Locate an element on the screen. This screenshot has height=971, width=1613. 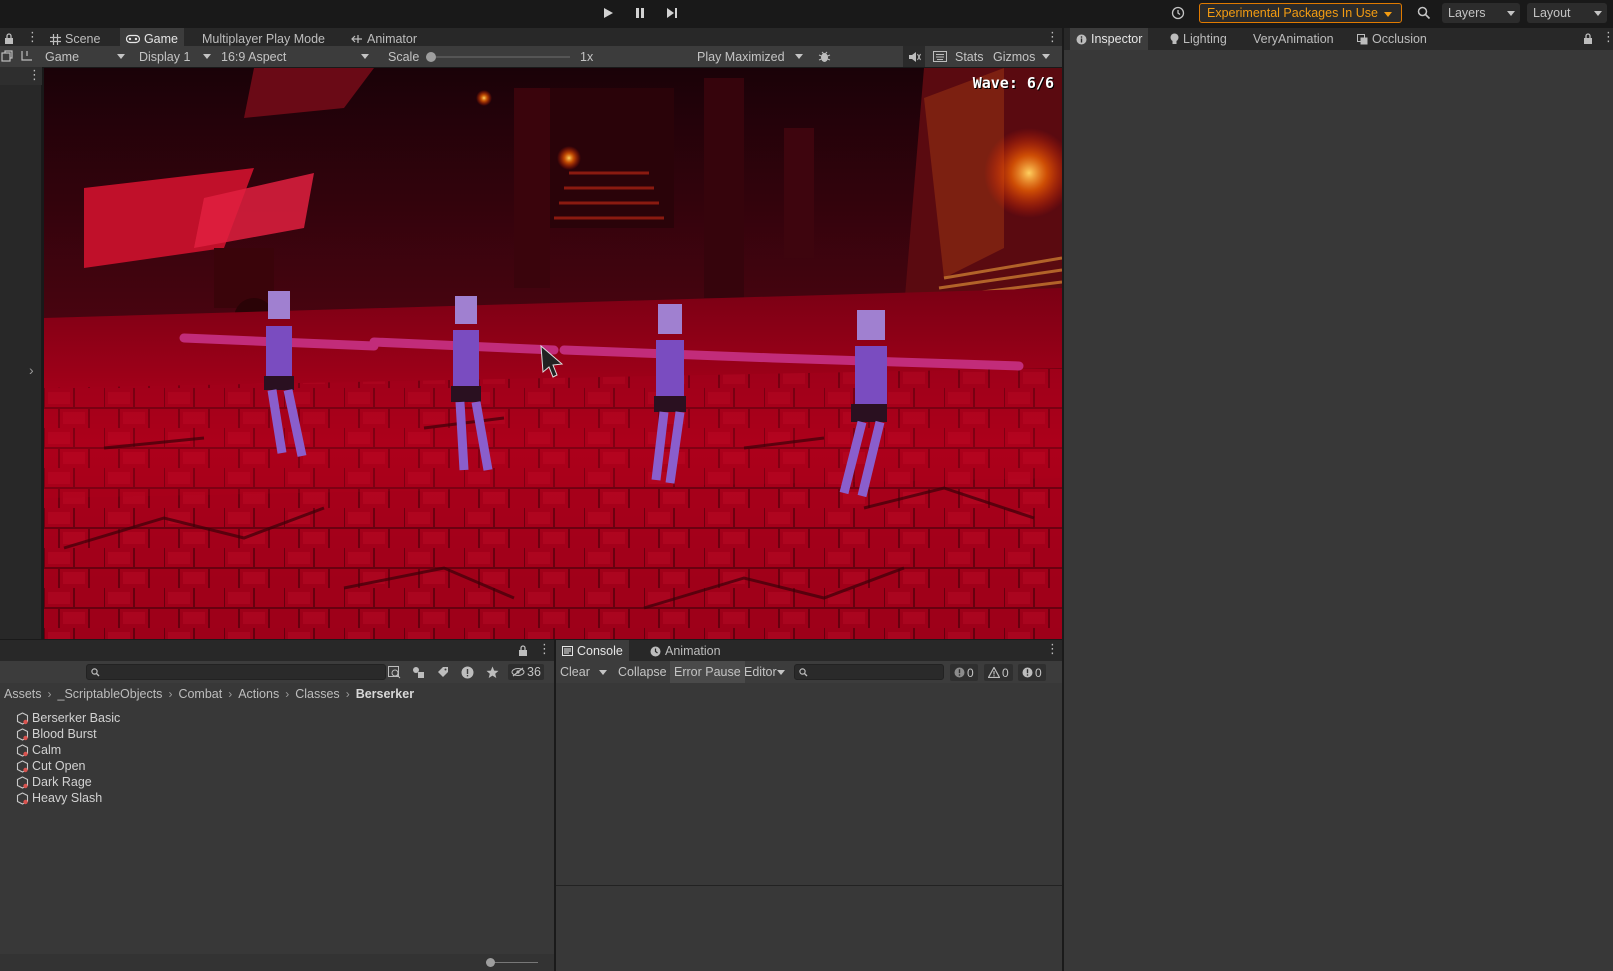
tab-inspector-label: Inspector is located at coordinates (1117, 39).